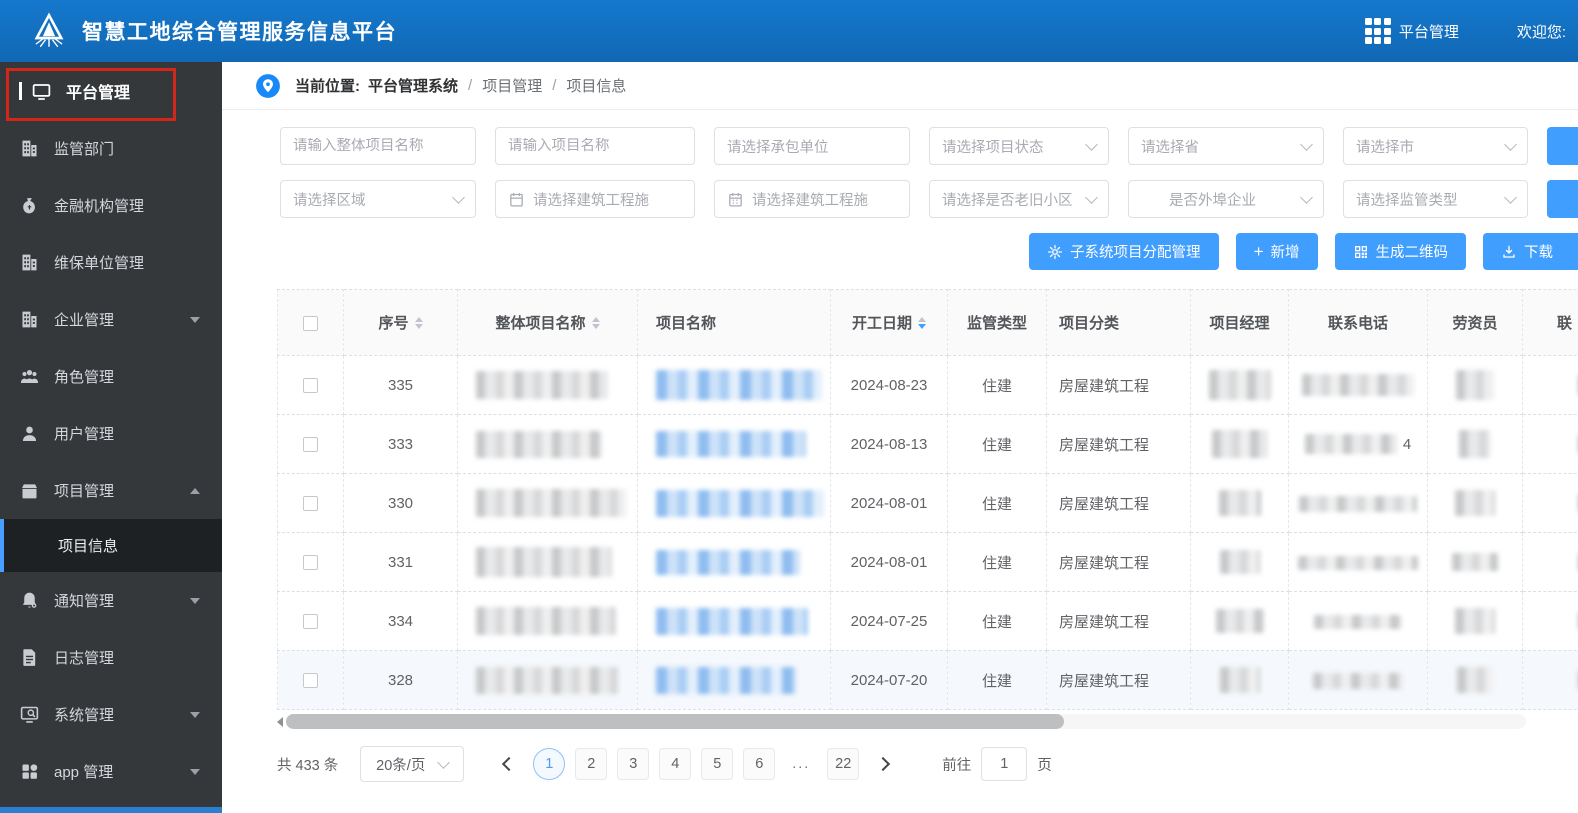 This screenshot has width=1578, height=813. I want to click on page-size-select: 20条/页, so click(412, 764).